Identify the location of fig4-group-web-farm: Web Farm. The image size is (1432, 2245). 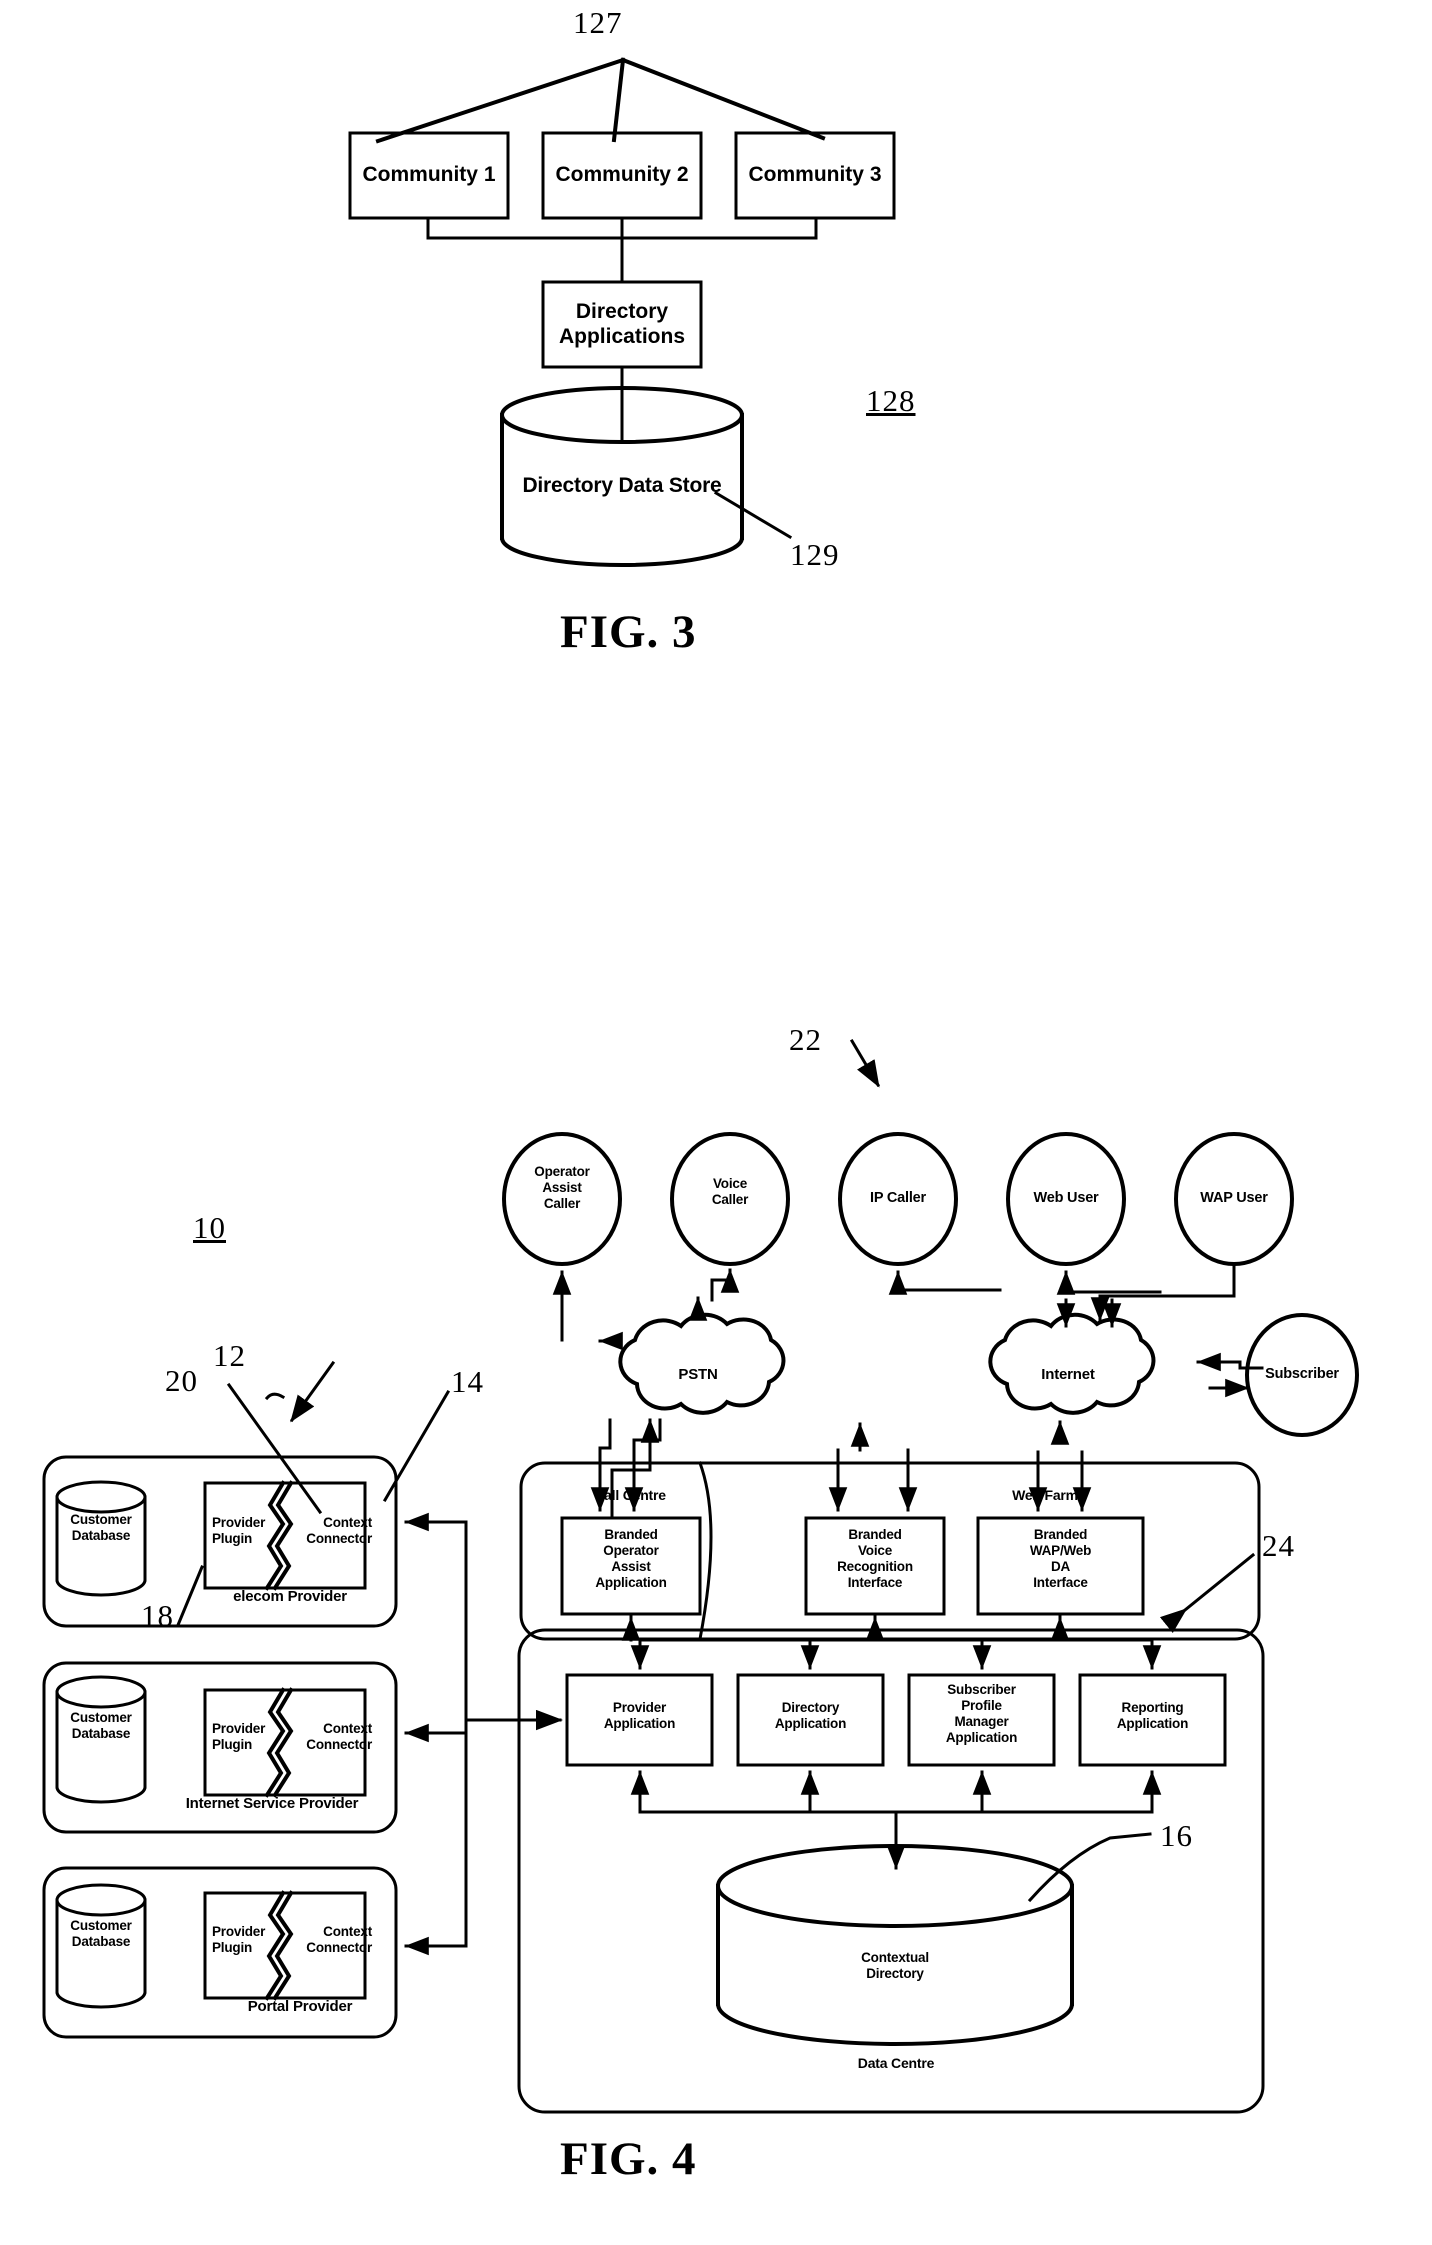
(1045, 1495).